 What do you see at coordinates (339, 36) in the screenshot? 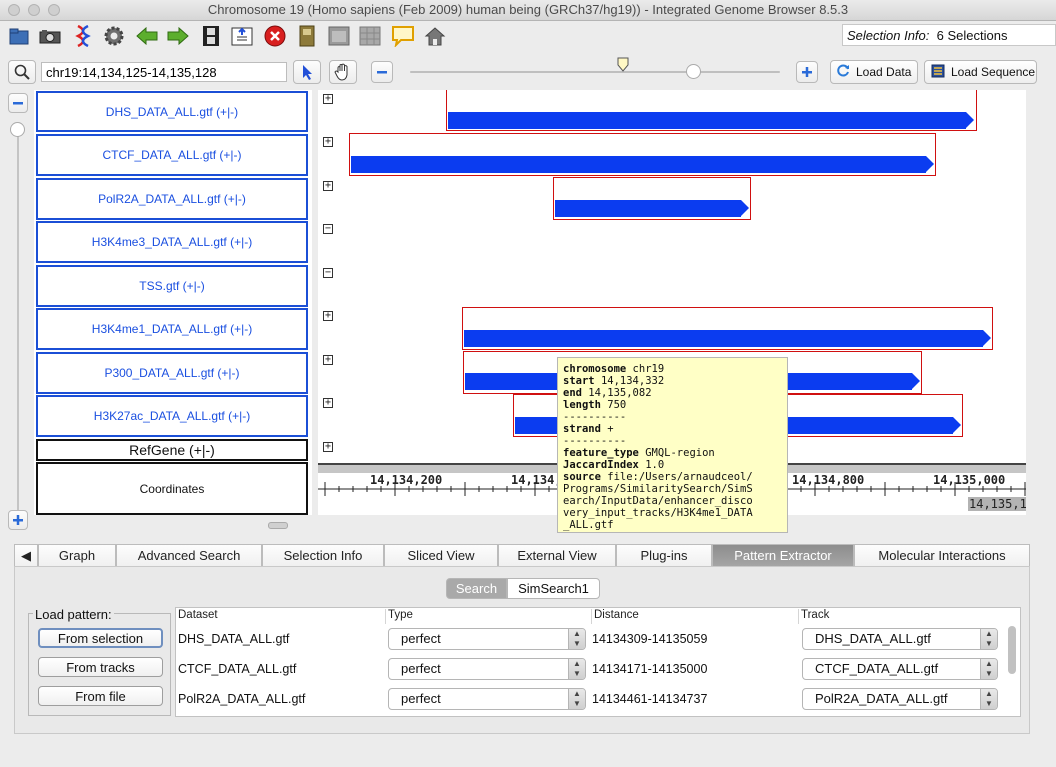
I see `window-icon` at bounding box center [339, 36].